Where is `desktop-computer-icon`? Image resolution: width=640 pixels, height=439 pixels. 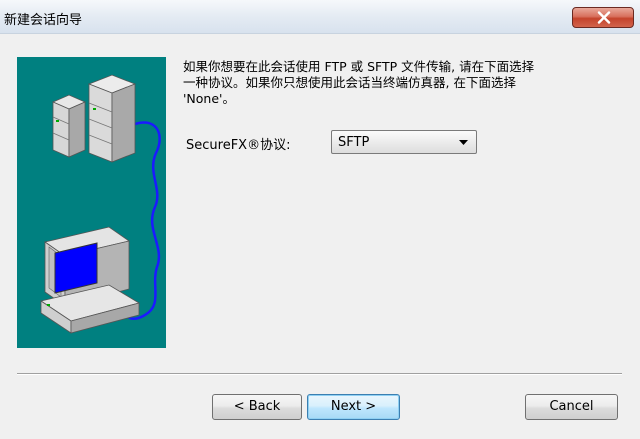
desktop-computer-icon is located at coordinates (90, 280).